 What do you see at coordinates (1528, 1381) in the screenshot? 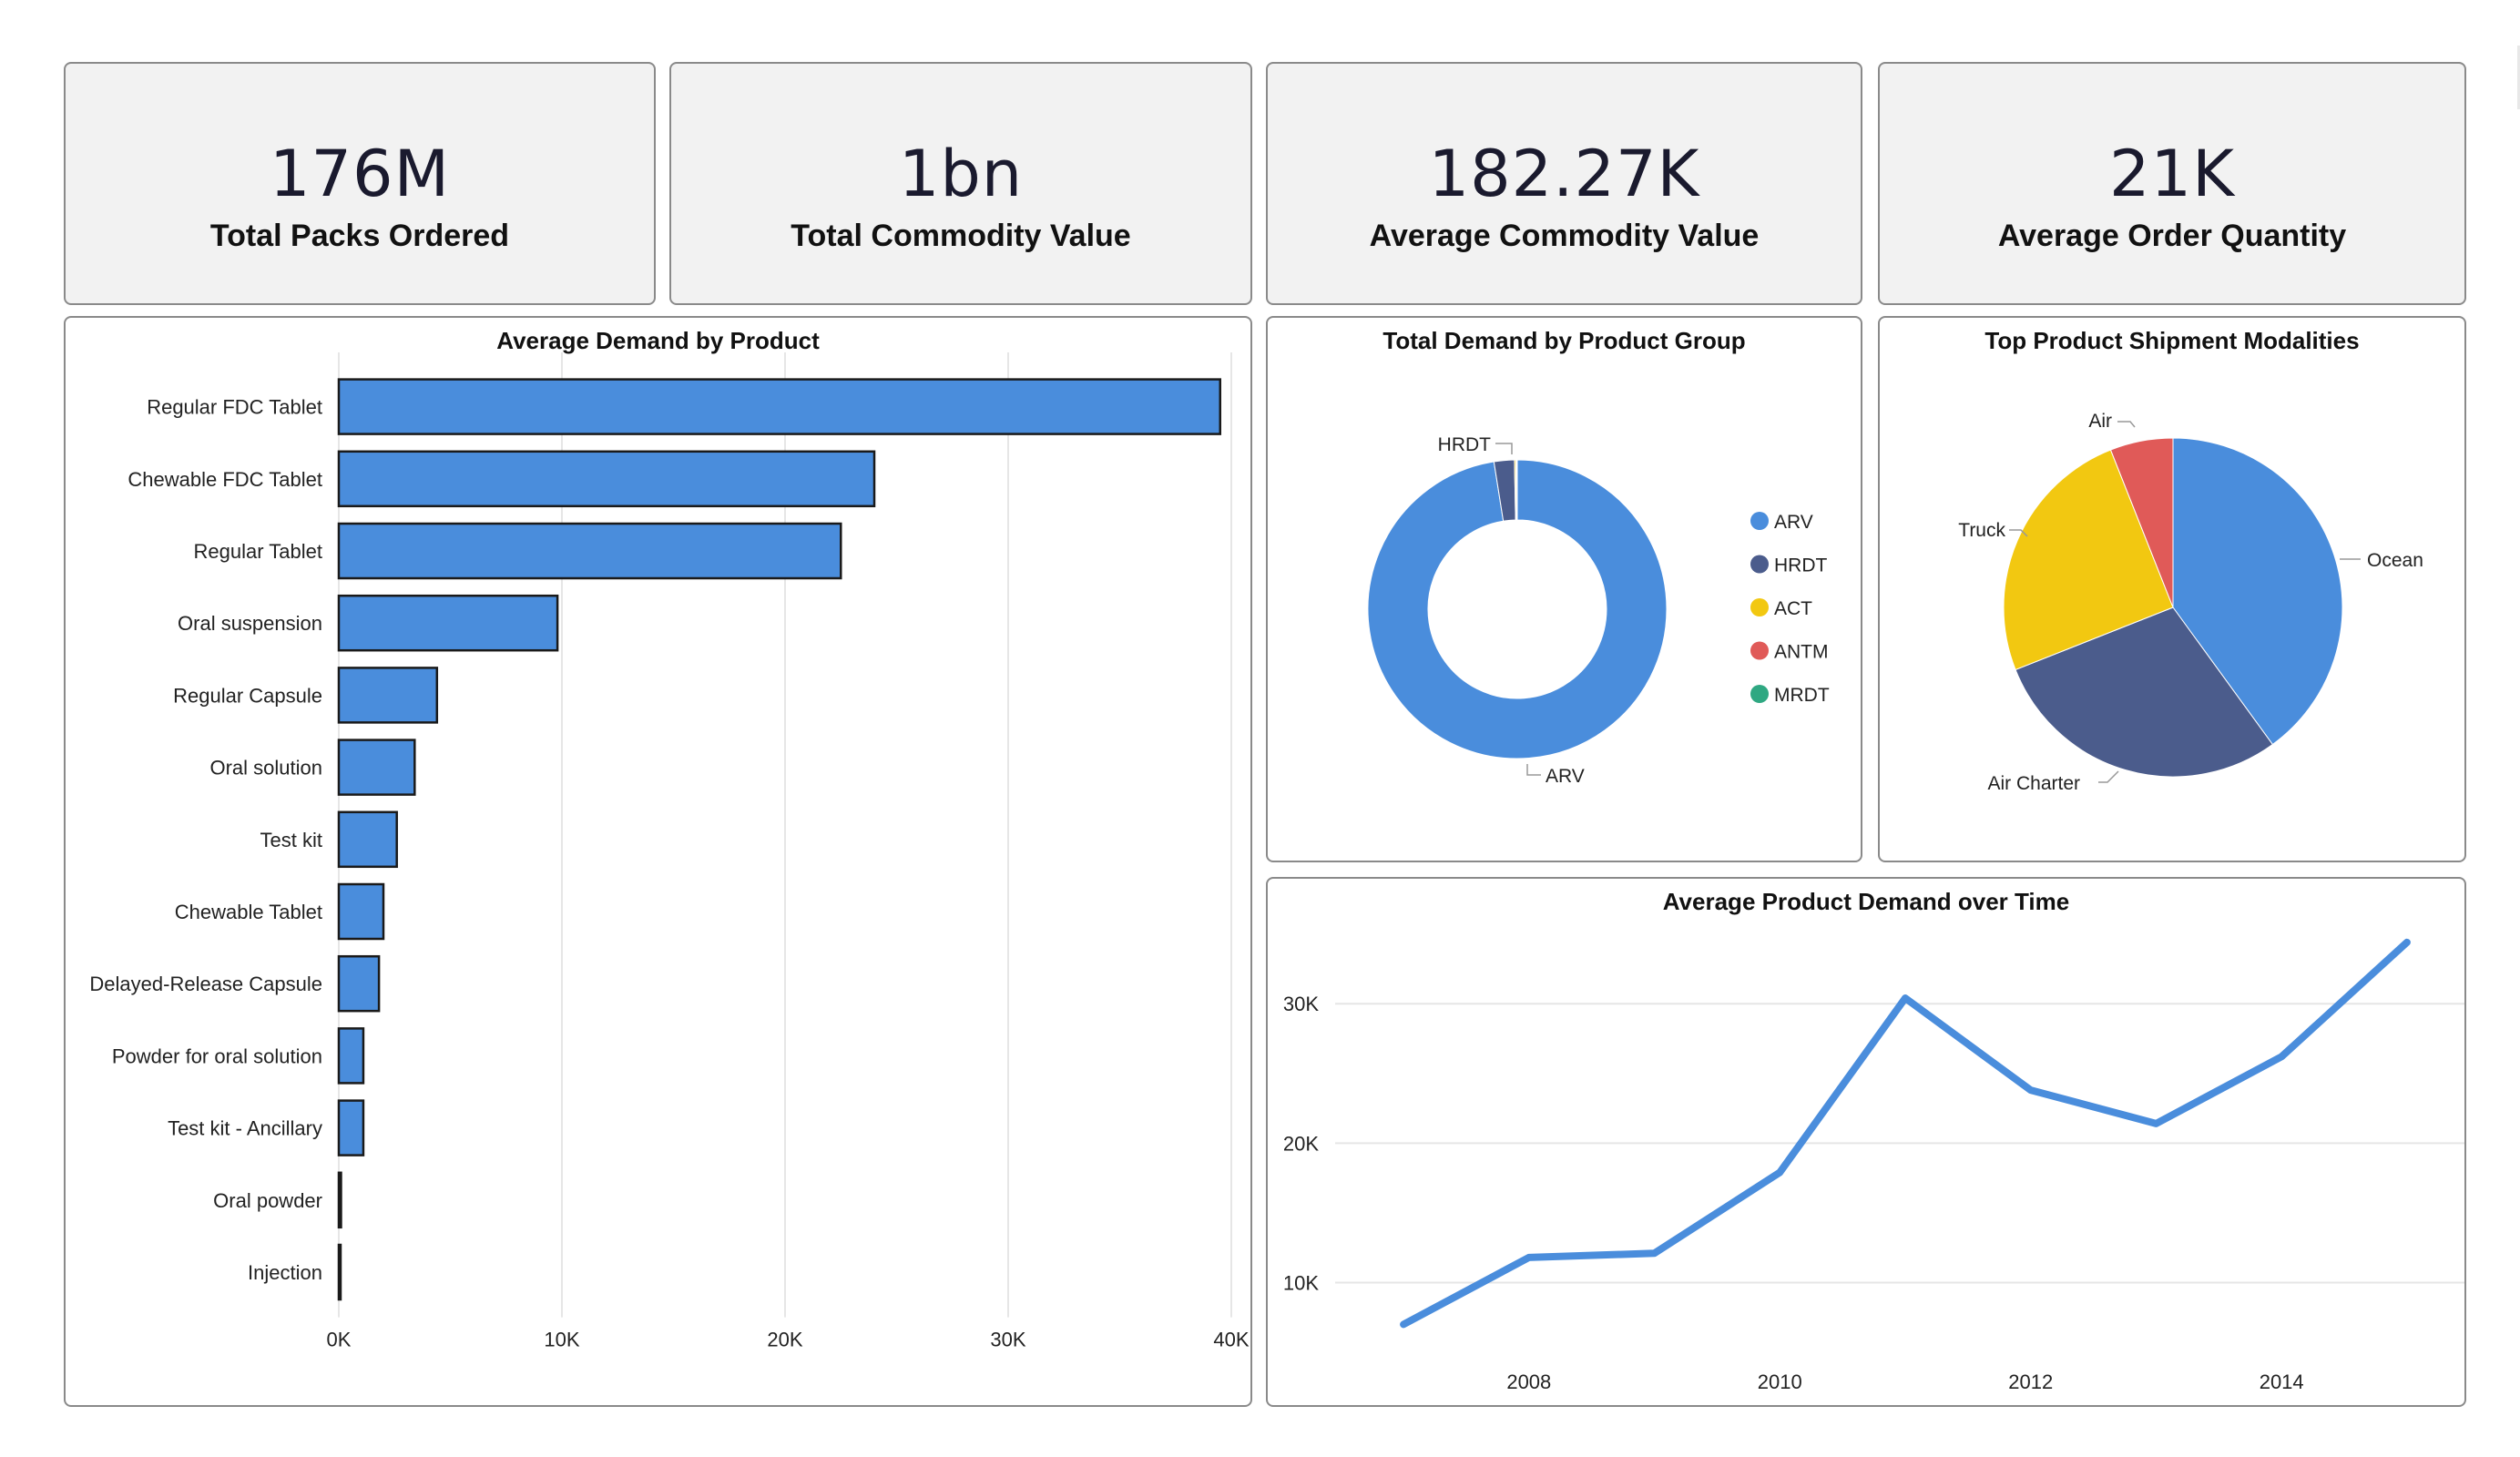
I see `x-tick-label: 2008` at bounding box center [1528, 1381].